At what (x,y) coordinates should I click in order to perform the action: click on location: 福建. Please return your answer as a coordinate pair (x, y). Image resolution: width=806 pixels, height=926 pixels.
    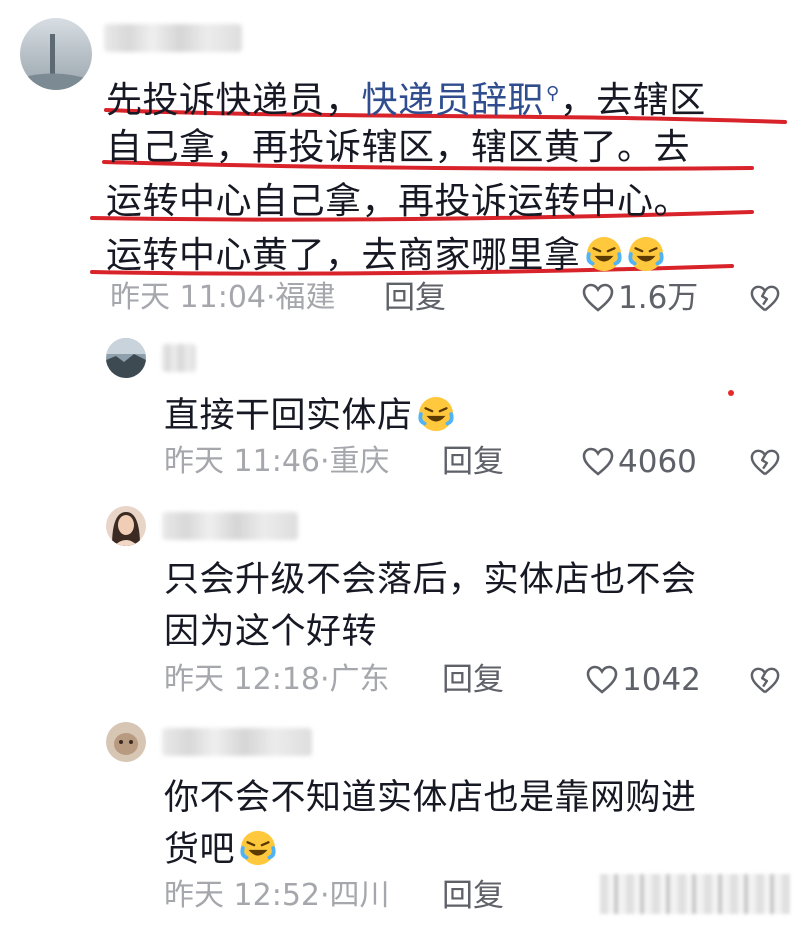
    Looking at the image, I should click on (305, 297).